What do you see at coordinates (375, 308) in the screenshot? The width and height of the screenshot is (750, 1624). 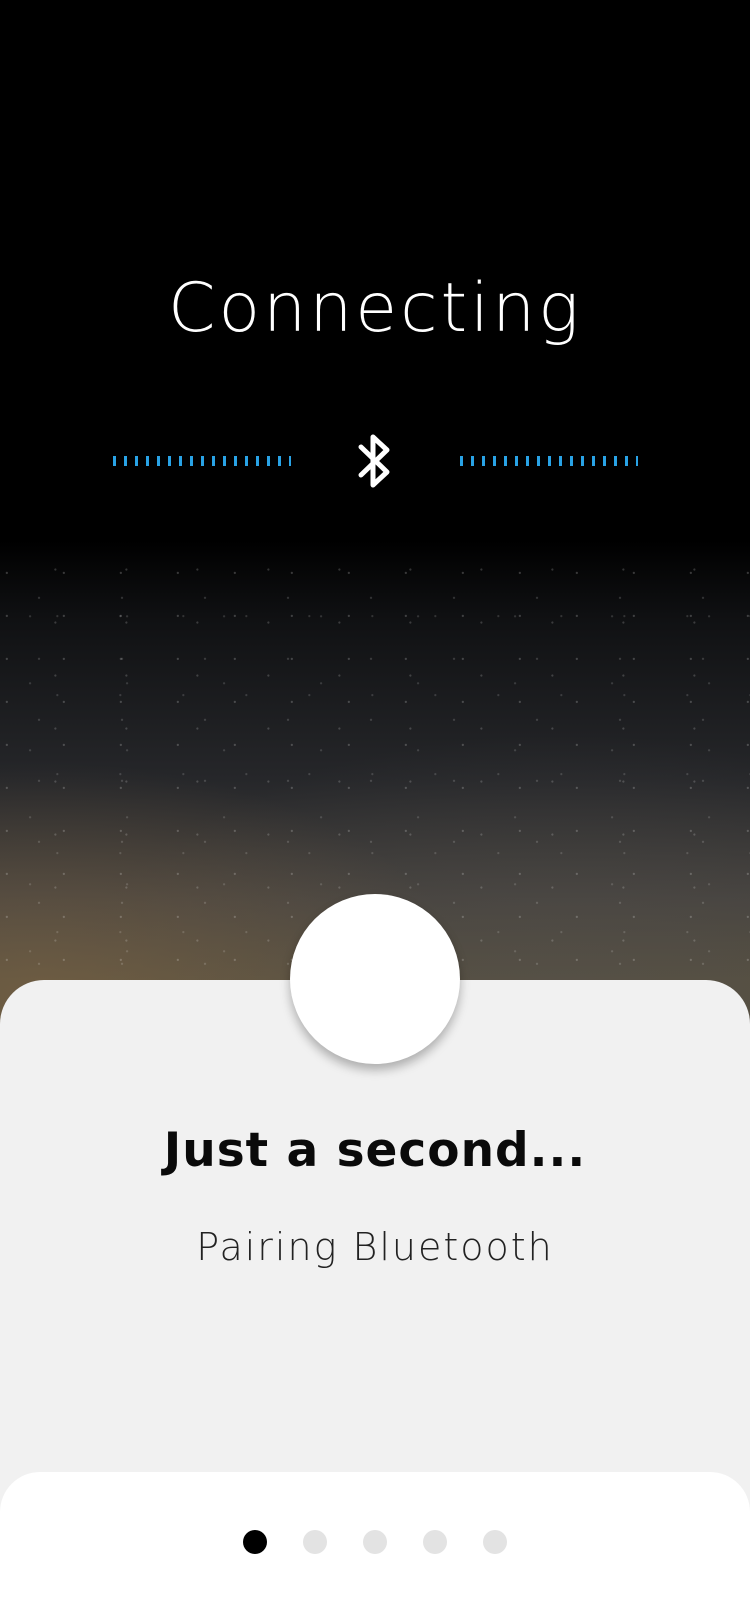 I see `page-title: Connecting` at bounding box center [375, 308].